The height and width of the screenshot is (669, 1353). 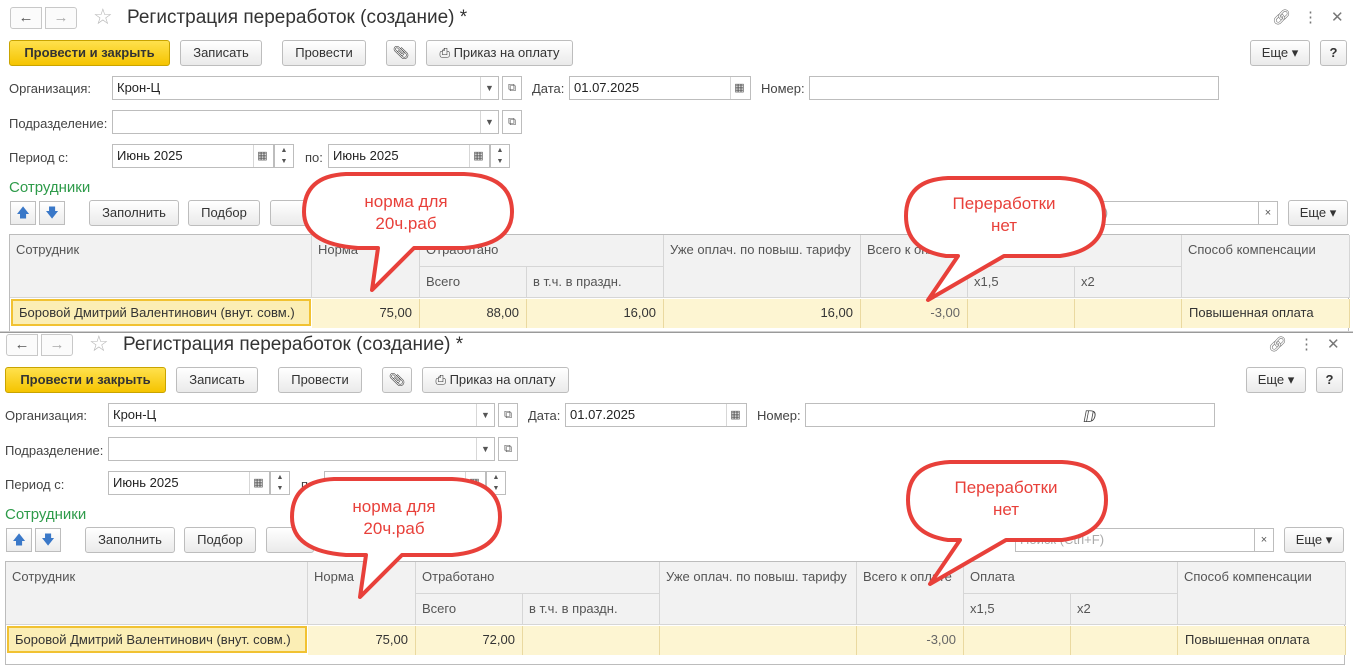 I want to click on overtime-callout-text: Переработки нет, so click(x=1006, y=499).